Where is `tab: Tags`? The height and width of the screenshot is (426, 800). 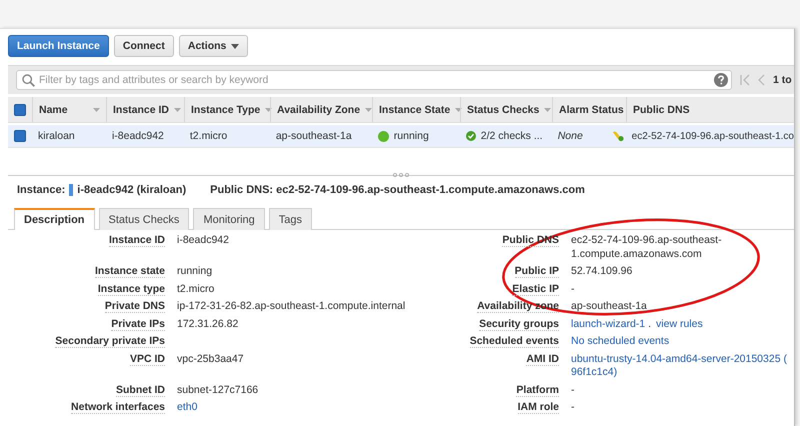
tab: Tags is located at coordinates (290, 219).